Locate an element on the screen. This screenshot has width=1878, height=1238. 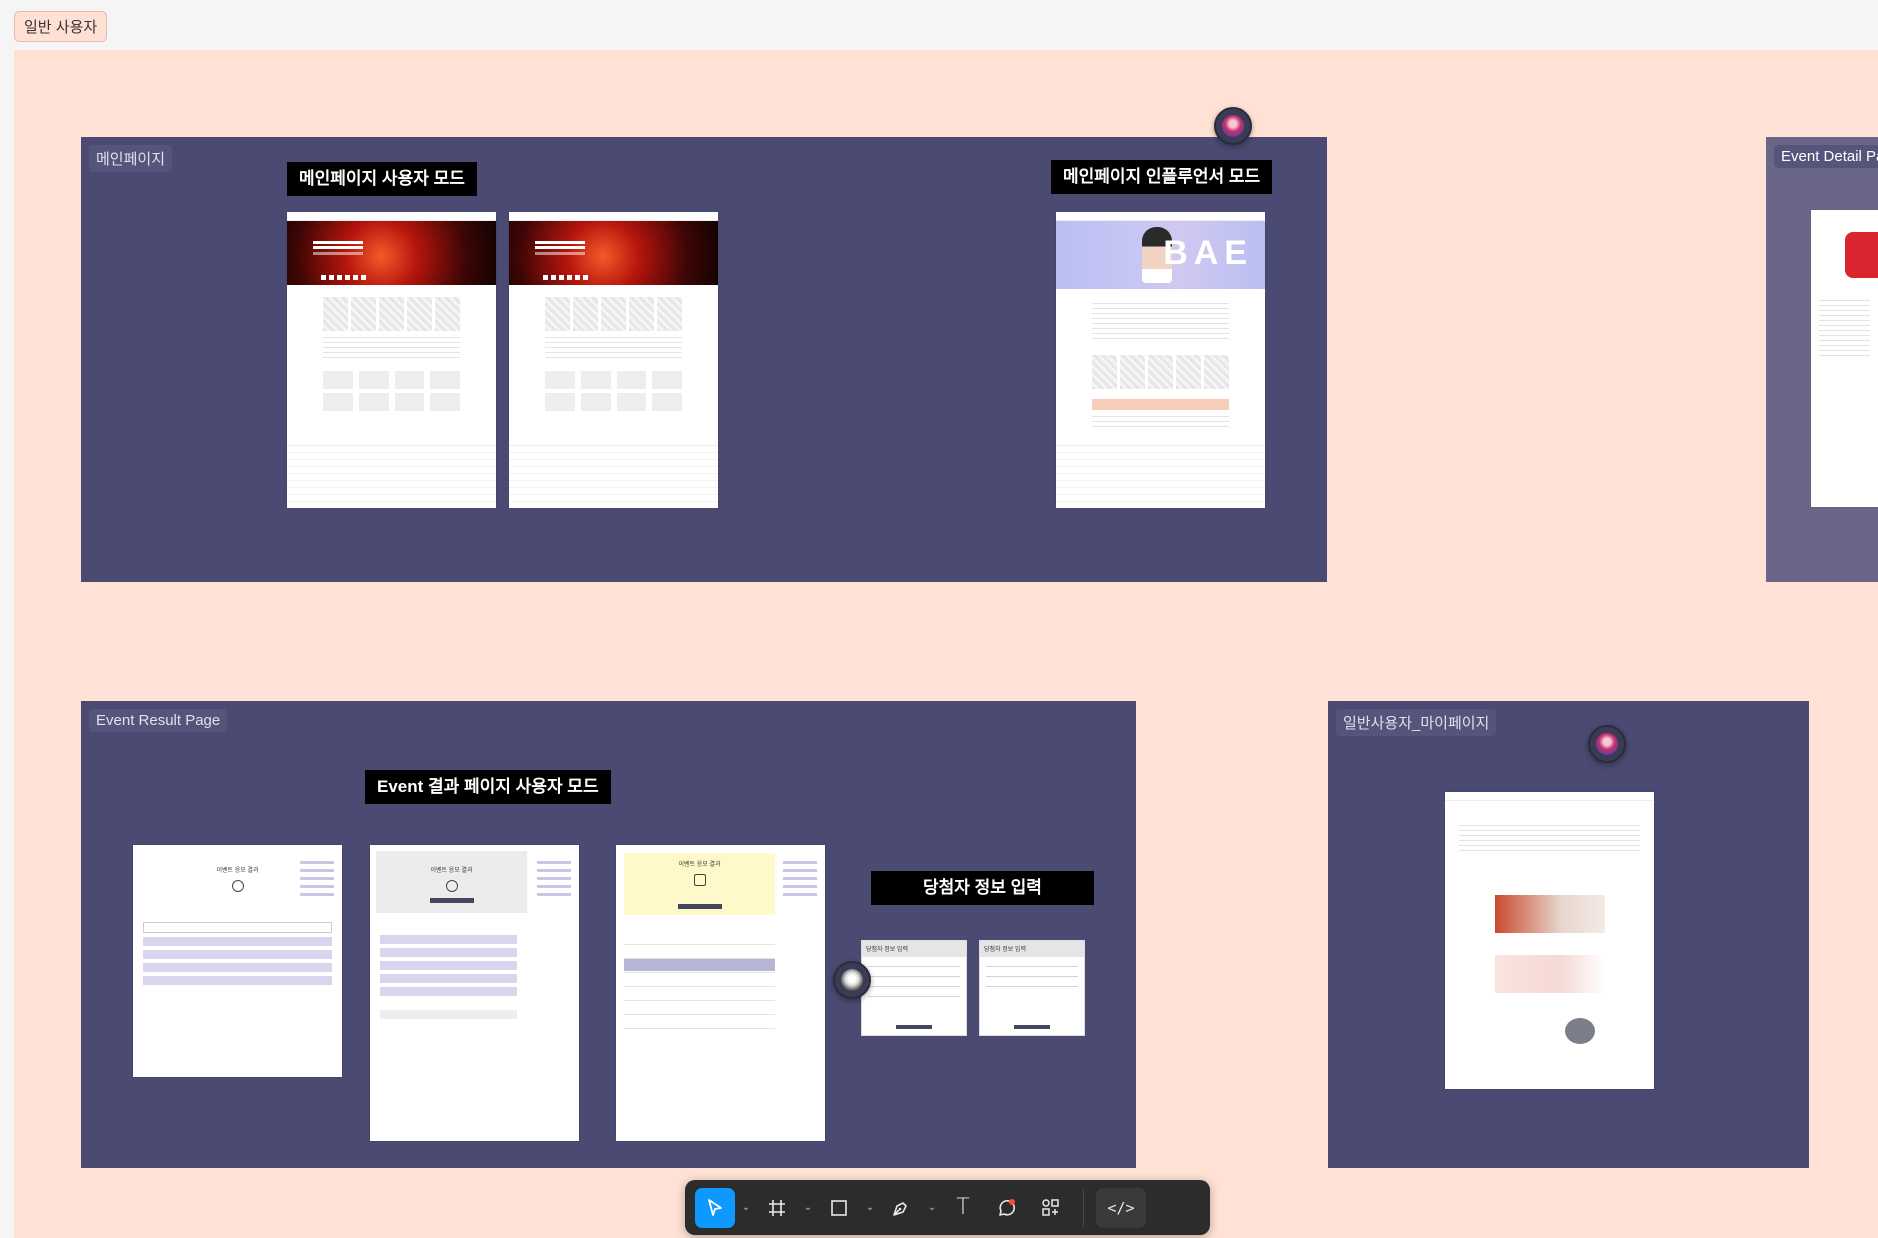
frame-mypage: 일반사용자_마이페이지 is located at coordinates (1568, 934).